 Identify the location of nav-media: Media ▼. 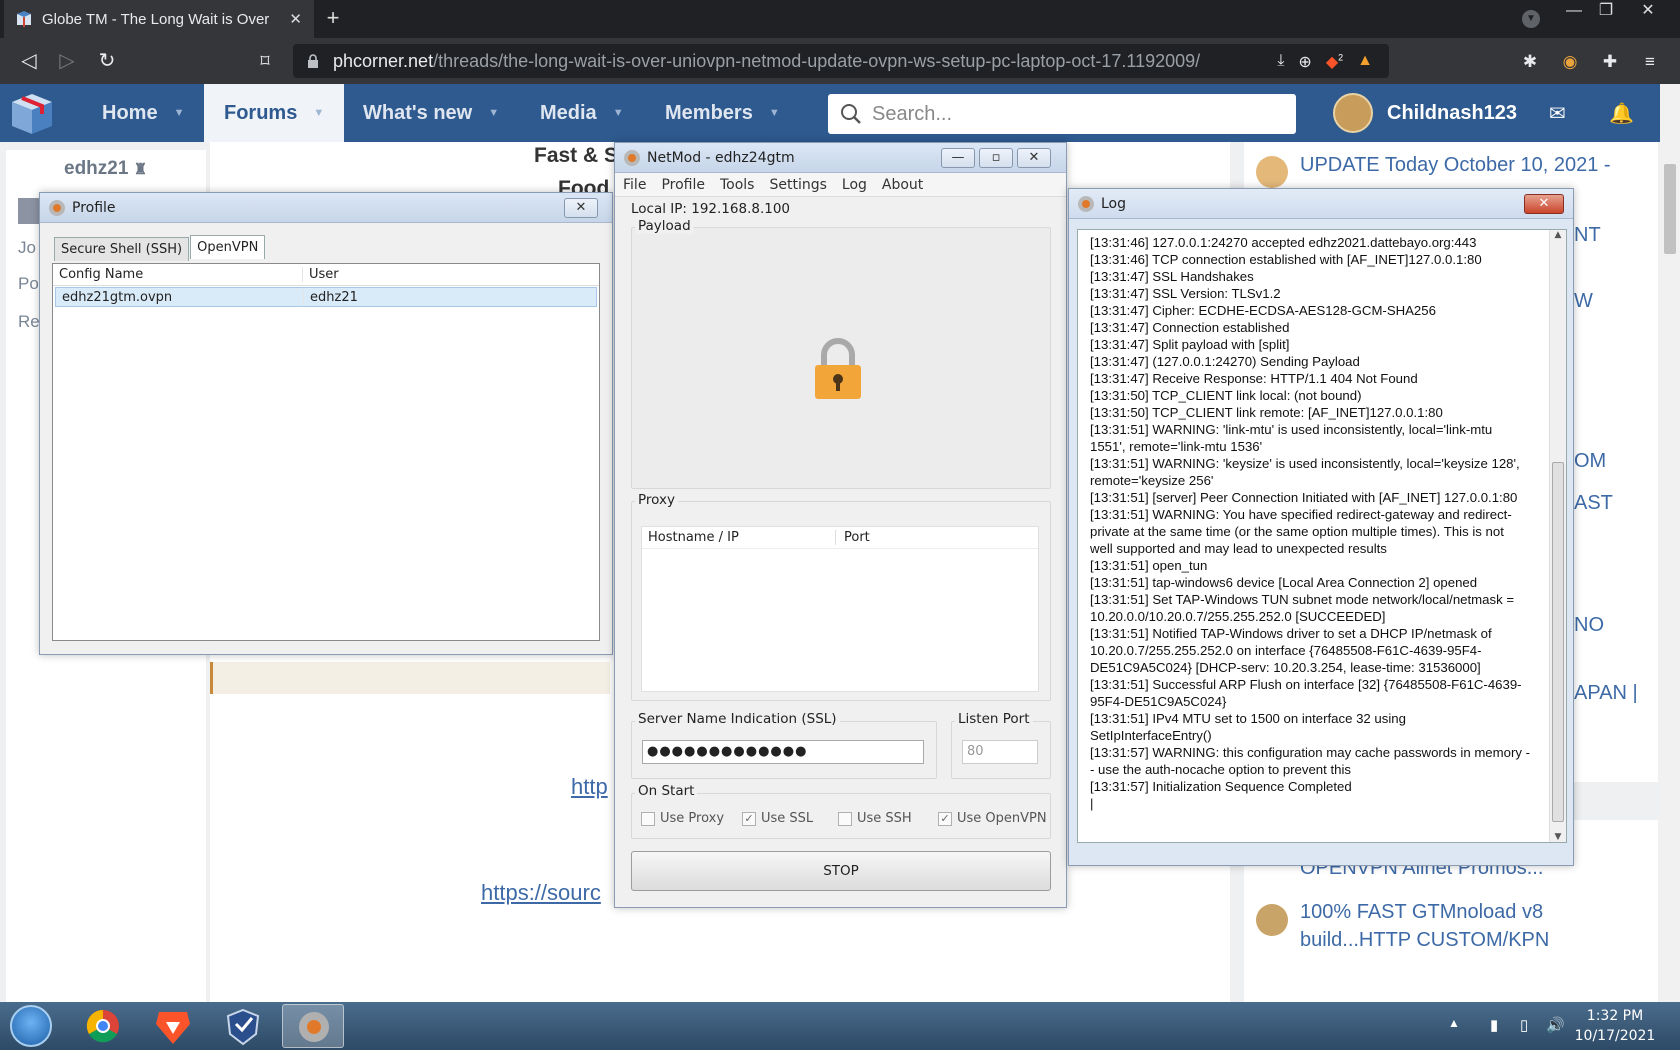
(582, 113).